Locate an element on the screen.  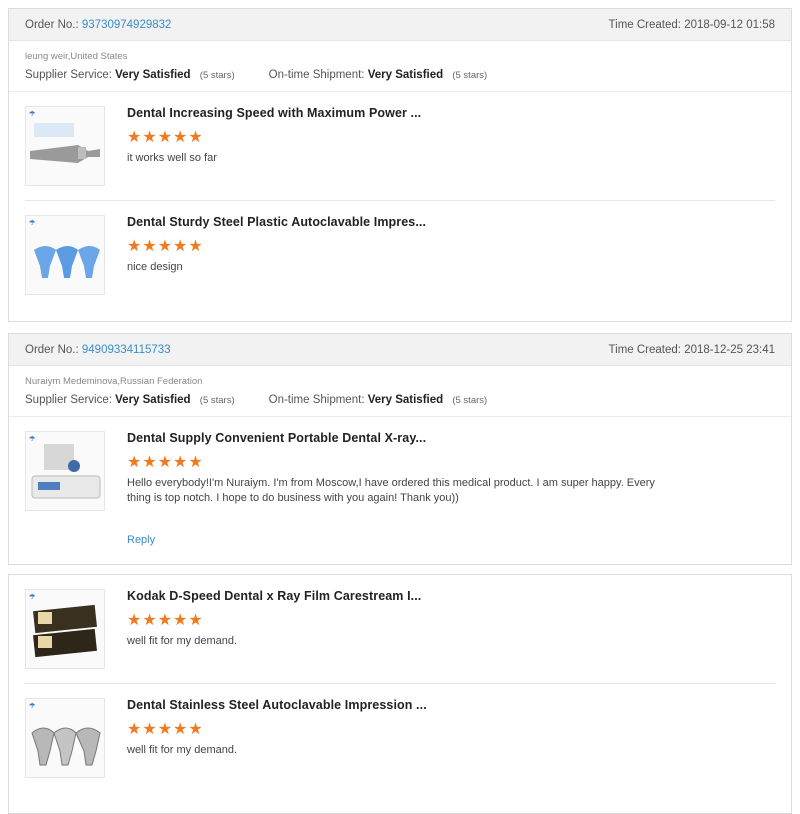
steel-tray-image is located at coordinates (66, 746).